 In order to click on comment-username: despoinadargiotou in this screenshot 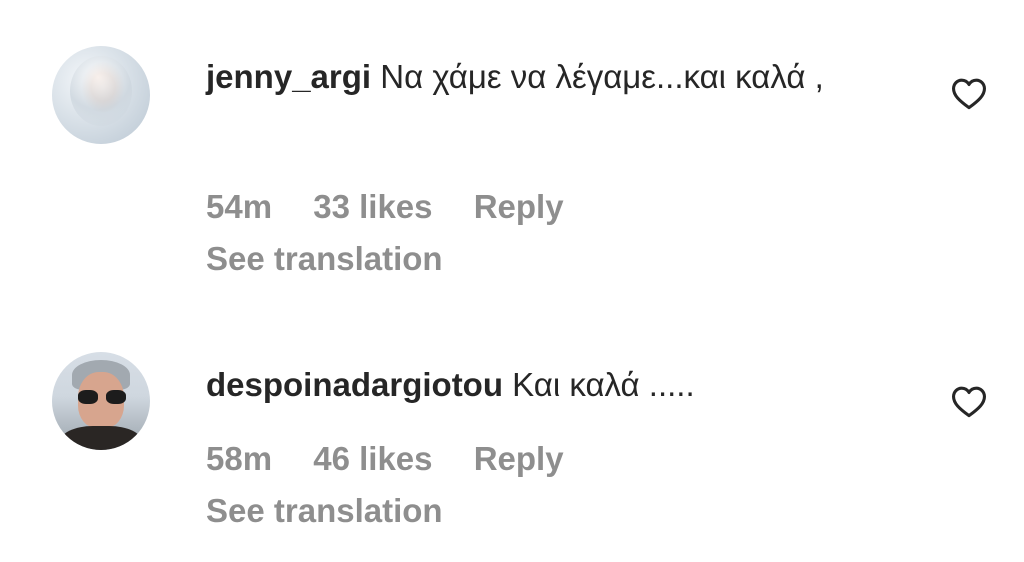, I will do `click(354, 384)`.